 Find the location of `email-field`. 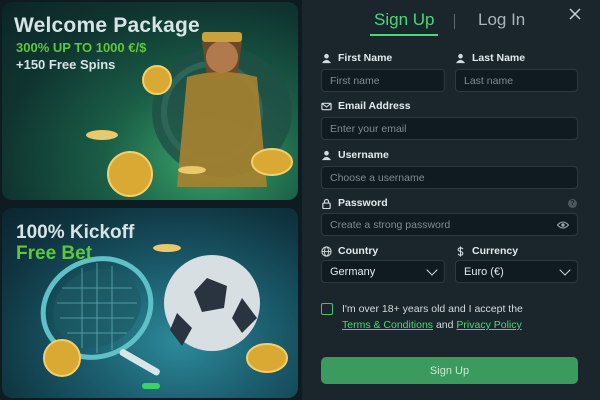

email-field is located at coordinates (449, 128).